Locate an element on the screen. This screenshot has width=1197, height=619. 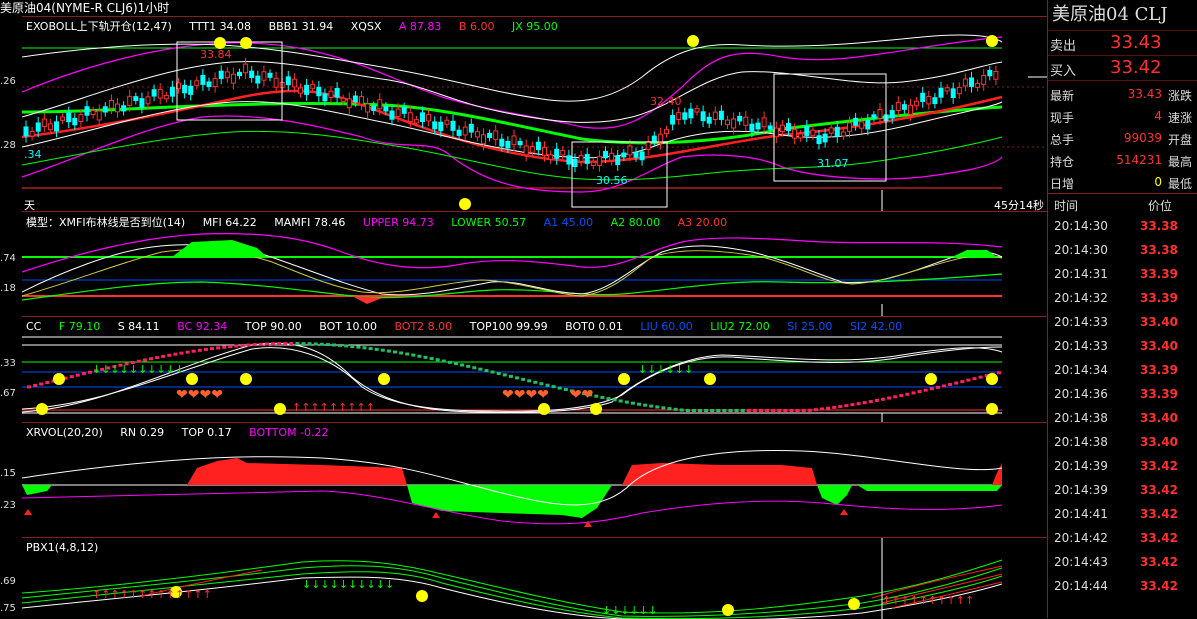
bid-price: 33.42 is located at coordinates (1136, 67).